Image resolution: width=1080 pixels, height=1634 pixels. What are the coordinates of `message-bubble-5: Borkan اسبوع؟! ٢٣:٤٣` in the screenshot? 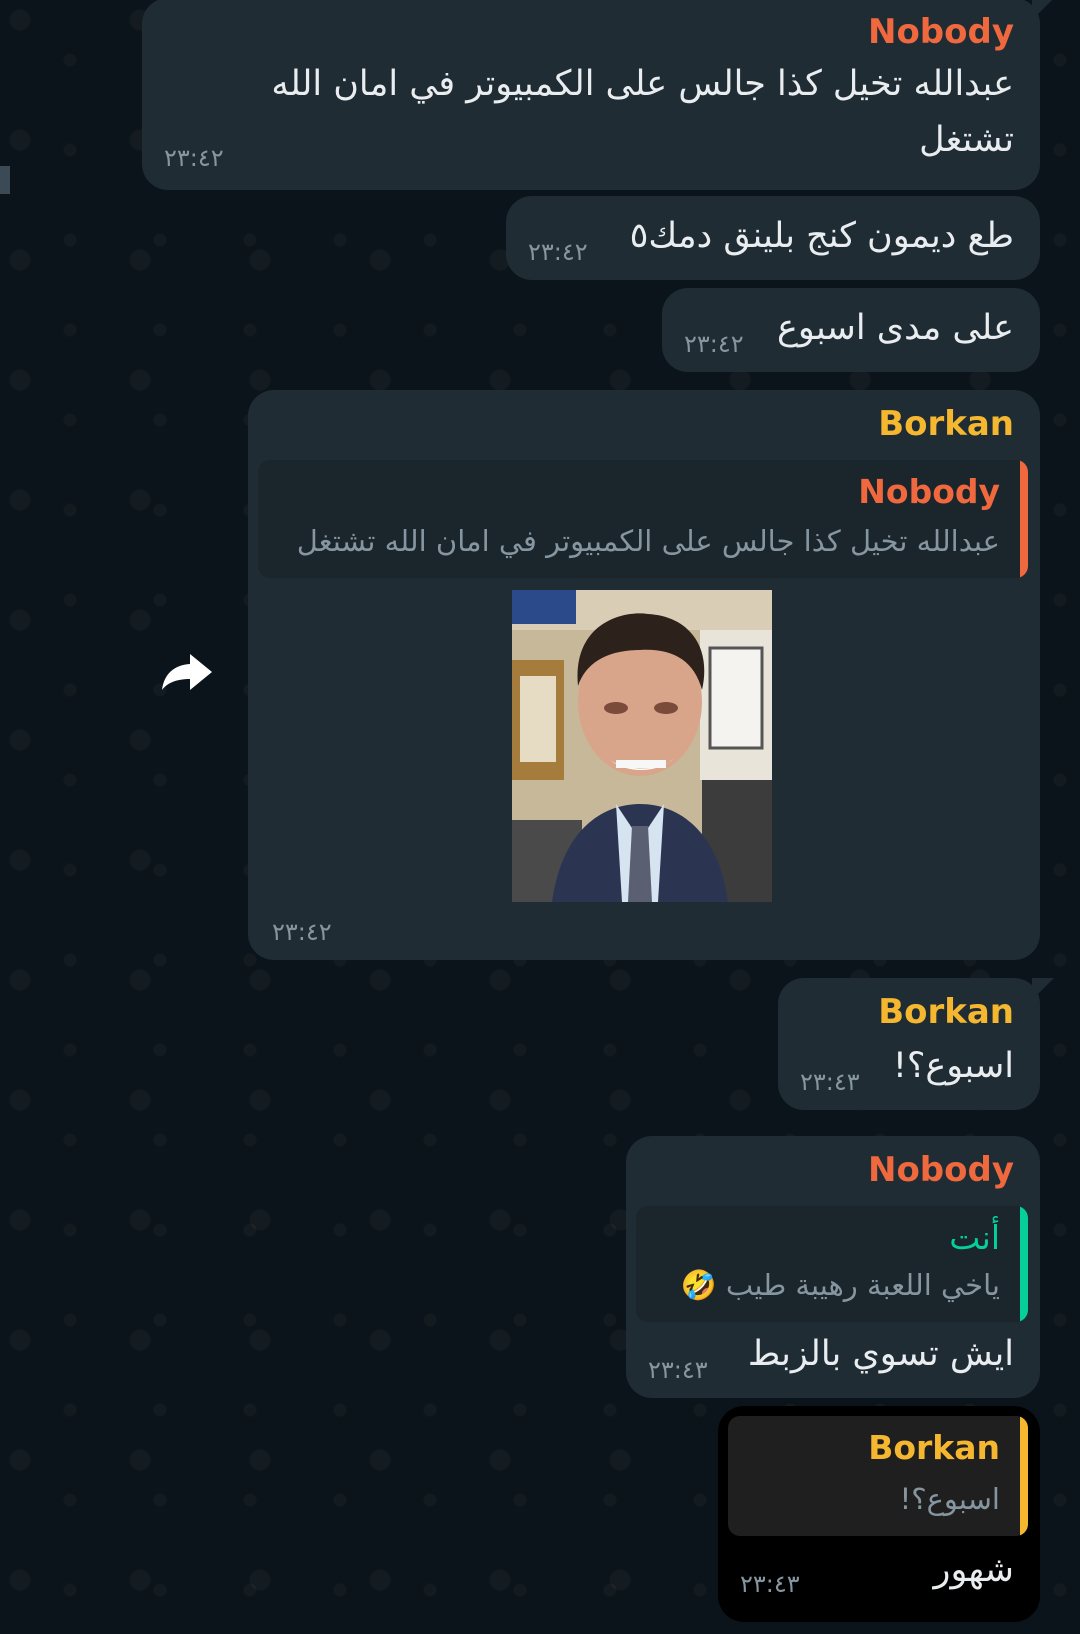 It's located at (916, 1044).